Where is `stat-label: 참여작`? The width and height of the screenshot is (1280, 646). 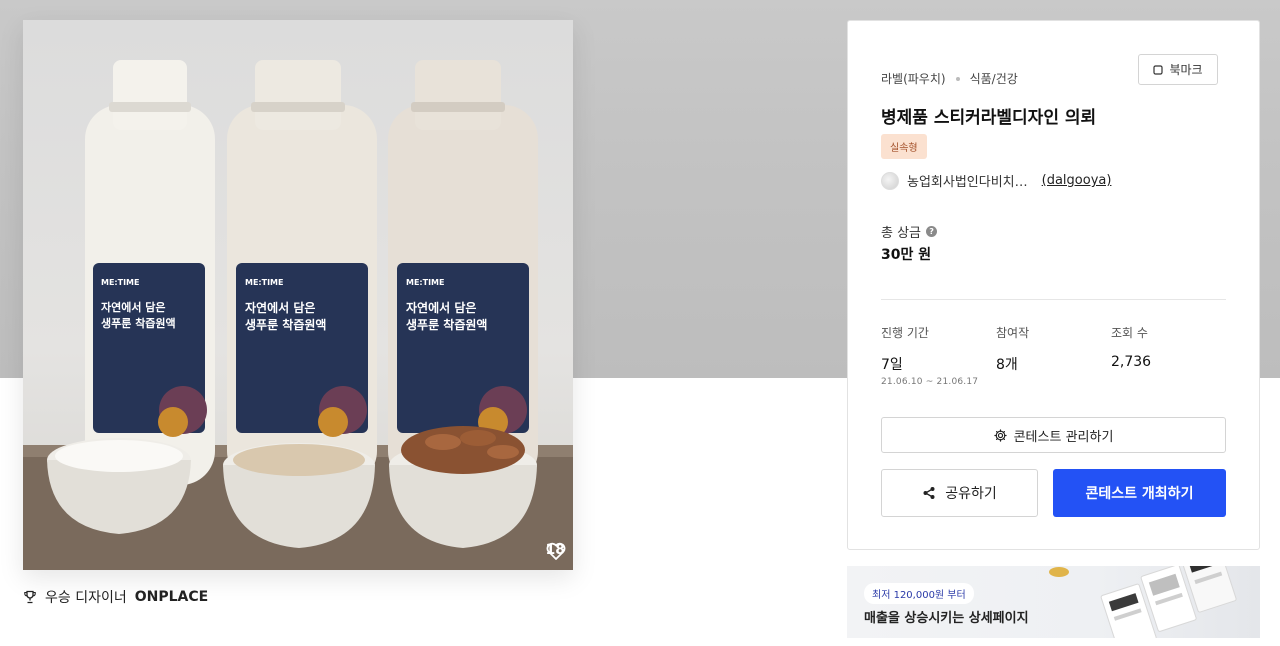
stat-label: 참여작 is located at coordinates (1013, 333).